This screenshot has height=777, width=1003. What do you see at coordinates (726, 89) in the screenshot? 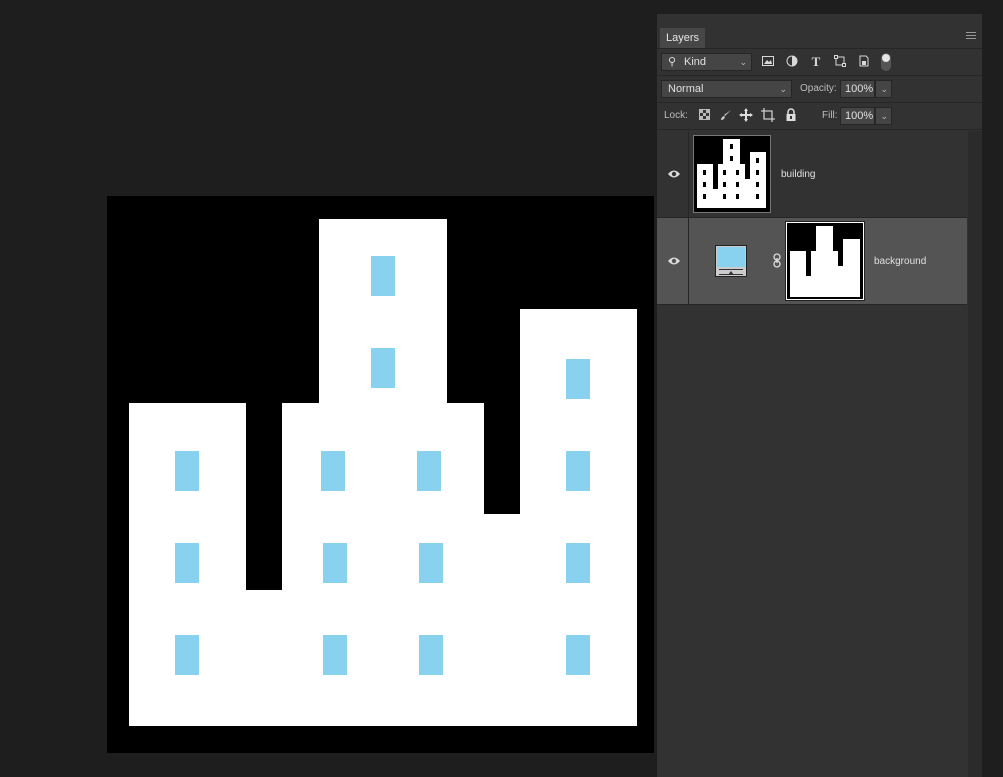
I see `blend-mode-dropdown: Normal ⌄` at bounding box center [726, 89].